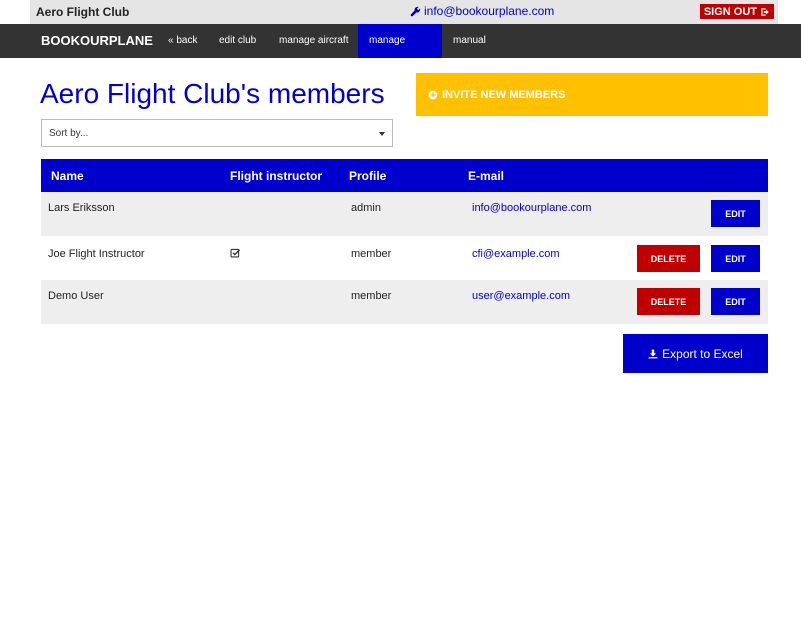  Describe the element at coordinates (366, 208) in the screenshot. I see `member-profile: admin` at that location.